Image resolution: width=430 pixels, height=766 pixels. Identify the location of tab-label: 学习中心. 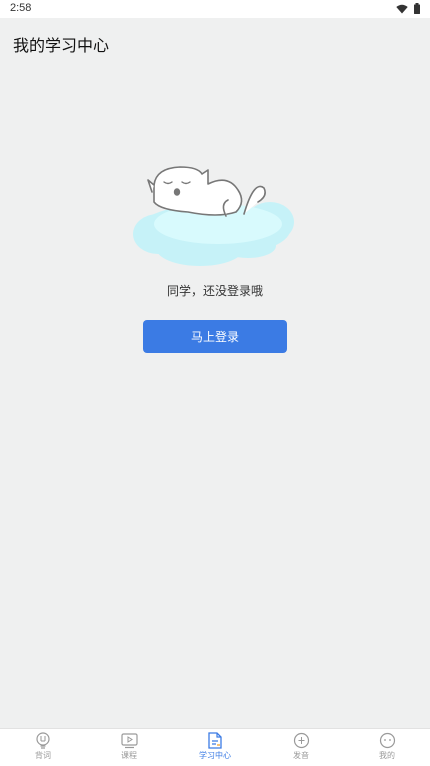
(215, 755).